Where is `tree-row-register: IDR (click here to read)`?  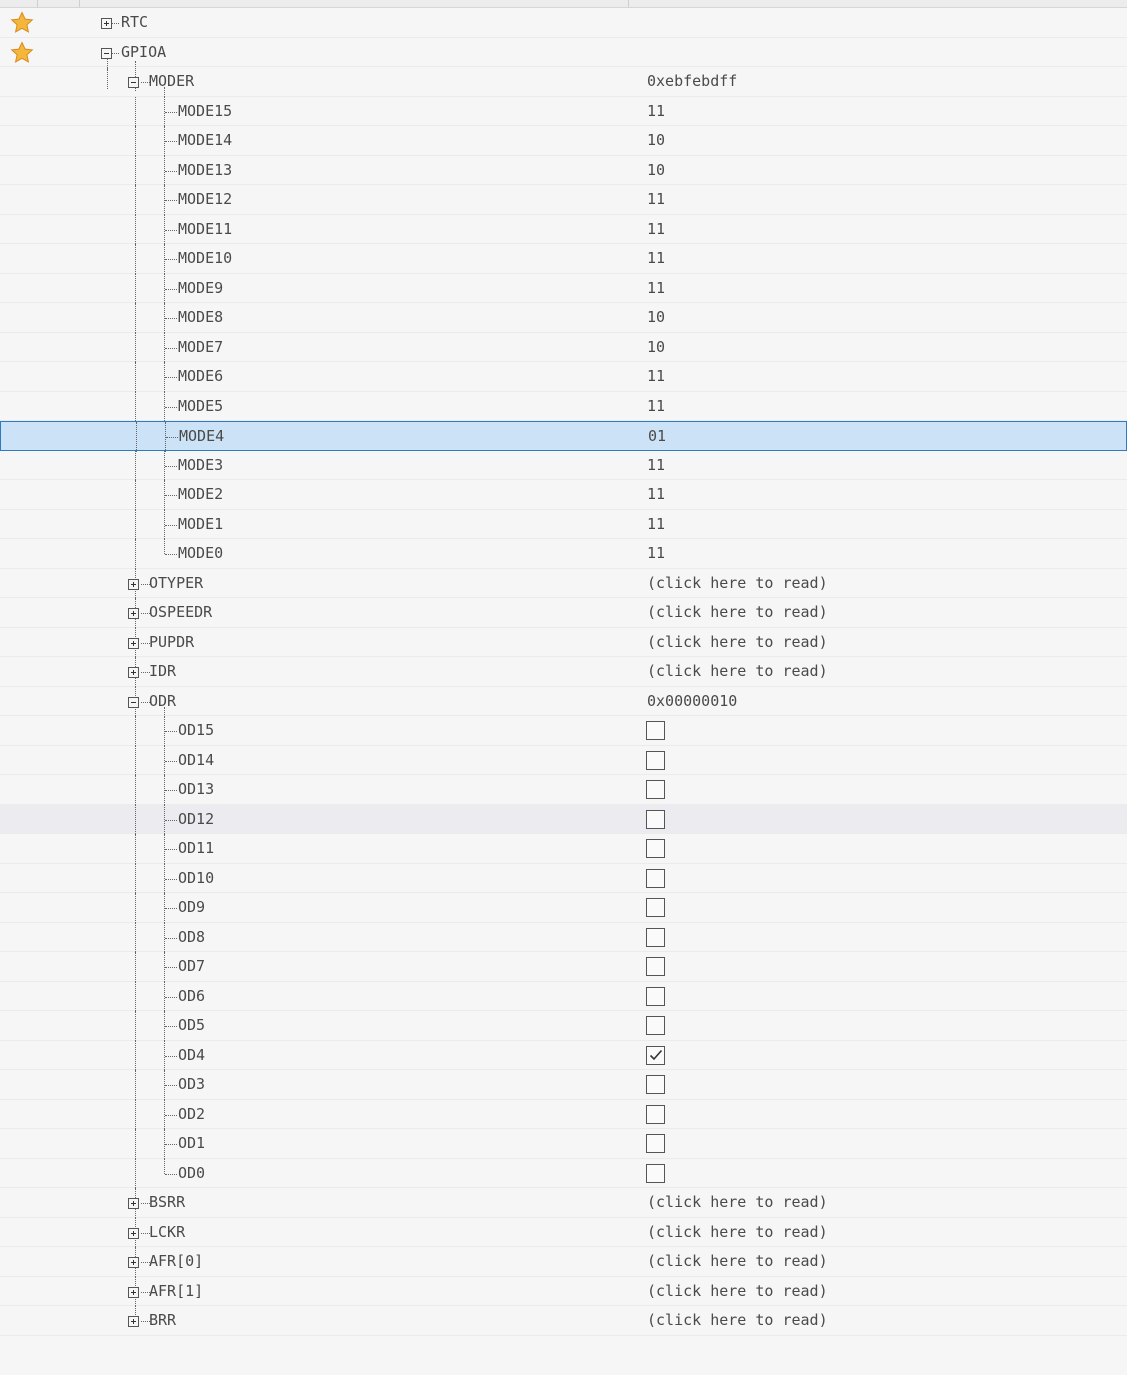 tree-row-register: IDR (click here to read) is located at coordinates (563, 672).